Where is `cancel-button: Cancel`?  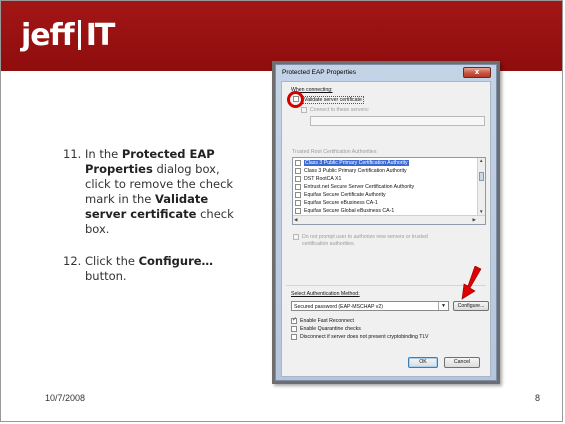
cancel-button: Cancel is located at coordinates (462, 362).